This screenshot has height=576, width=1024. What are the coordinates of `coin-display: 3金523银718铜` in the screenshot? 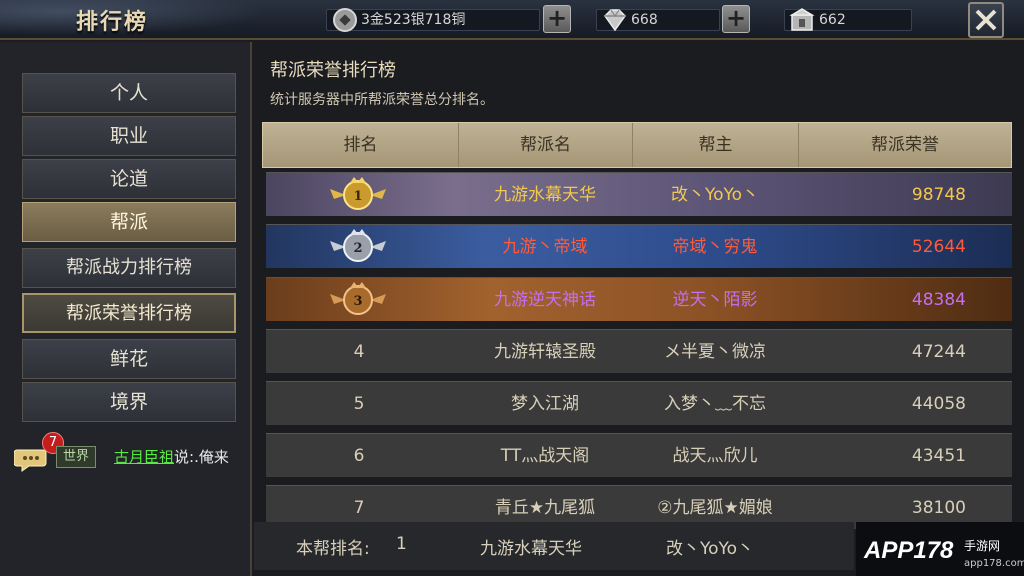 It's located at (433, 20).